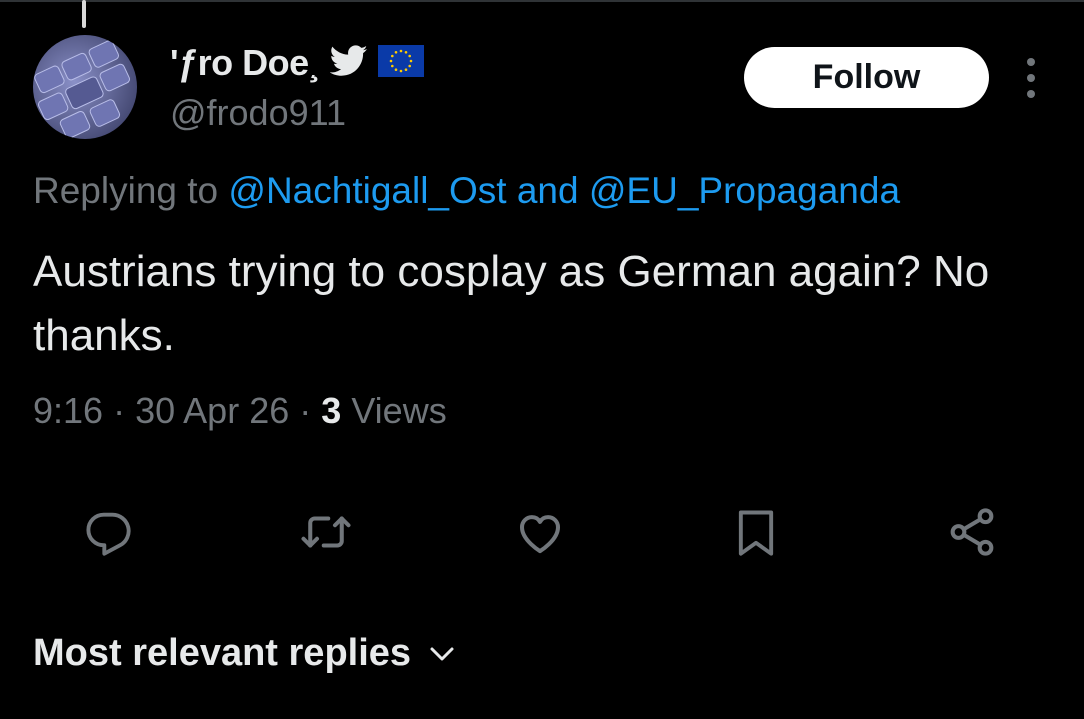 This screenshot has width=1084, height=719. What do you see at coordinates (348, 63) in the screenshot?
I see `twitter-bird-icon` at bounding box center [348, 63].